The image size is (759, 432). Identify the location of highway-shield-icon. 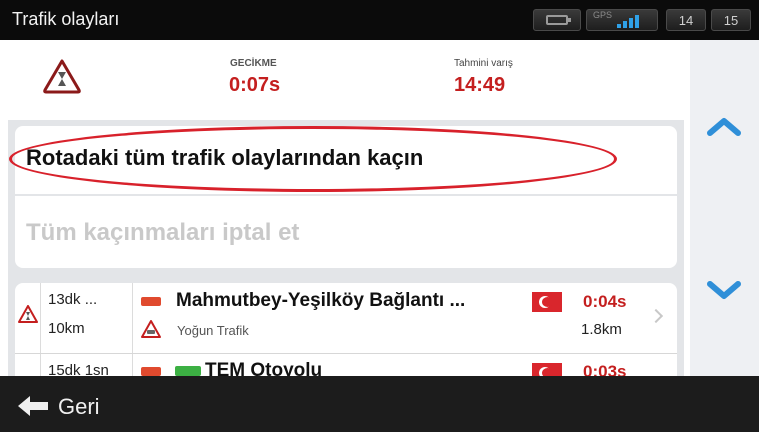
(188, 371).